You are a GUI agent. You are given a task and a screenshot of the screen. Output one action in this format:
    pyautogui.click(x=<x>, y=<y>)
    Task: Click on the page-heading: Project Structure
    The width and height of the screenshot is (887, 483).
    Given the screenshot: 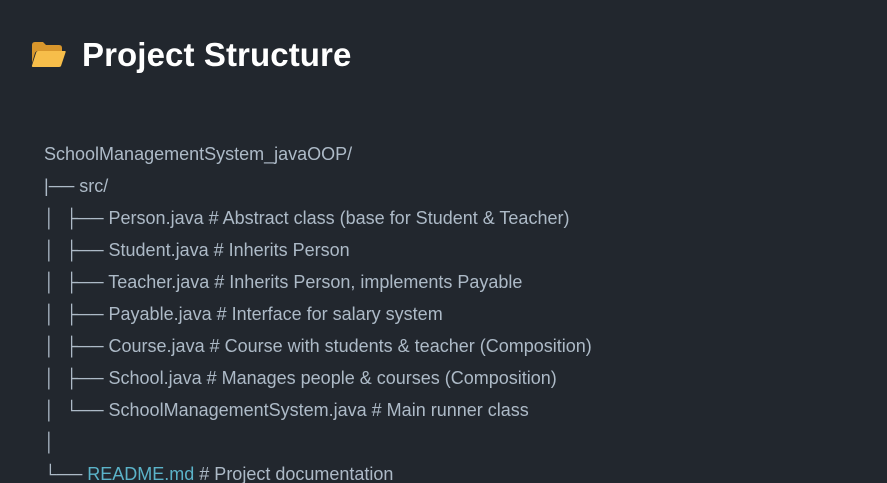 What is the action you would take?
    pyautogui.click(x=190, y=54)
    